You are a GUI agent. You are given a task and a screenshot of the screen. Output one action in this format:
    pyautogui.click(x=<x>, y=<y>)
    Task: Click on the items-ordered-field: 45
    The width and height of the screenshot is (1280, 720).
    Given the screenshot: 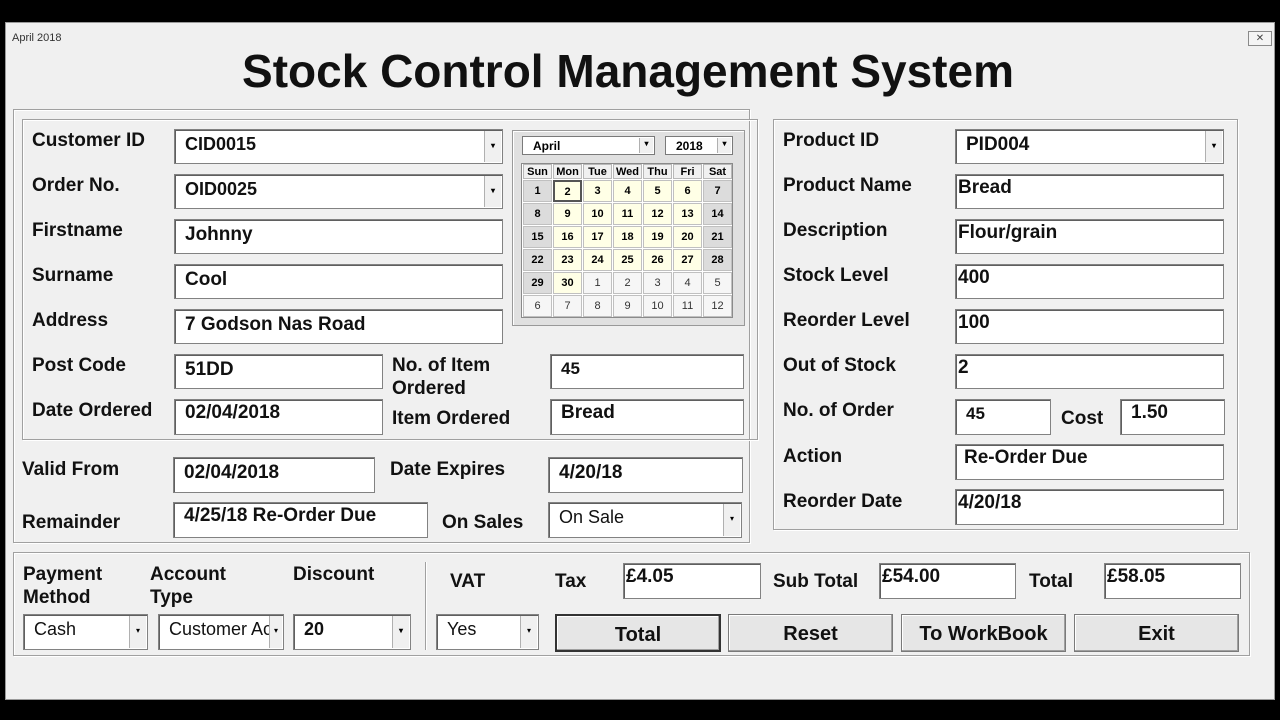 What is the action you would take?
    pyautogui.click(x=647, y=371)
    